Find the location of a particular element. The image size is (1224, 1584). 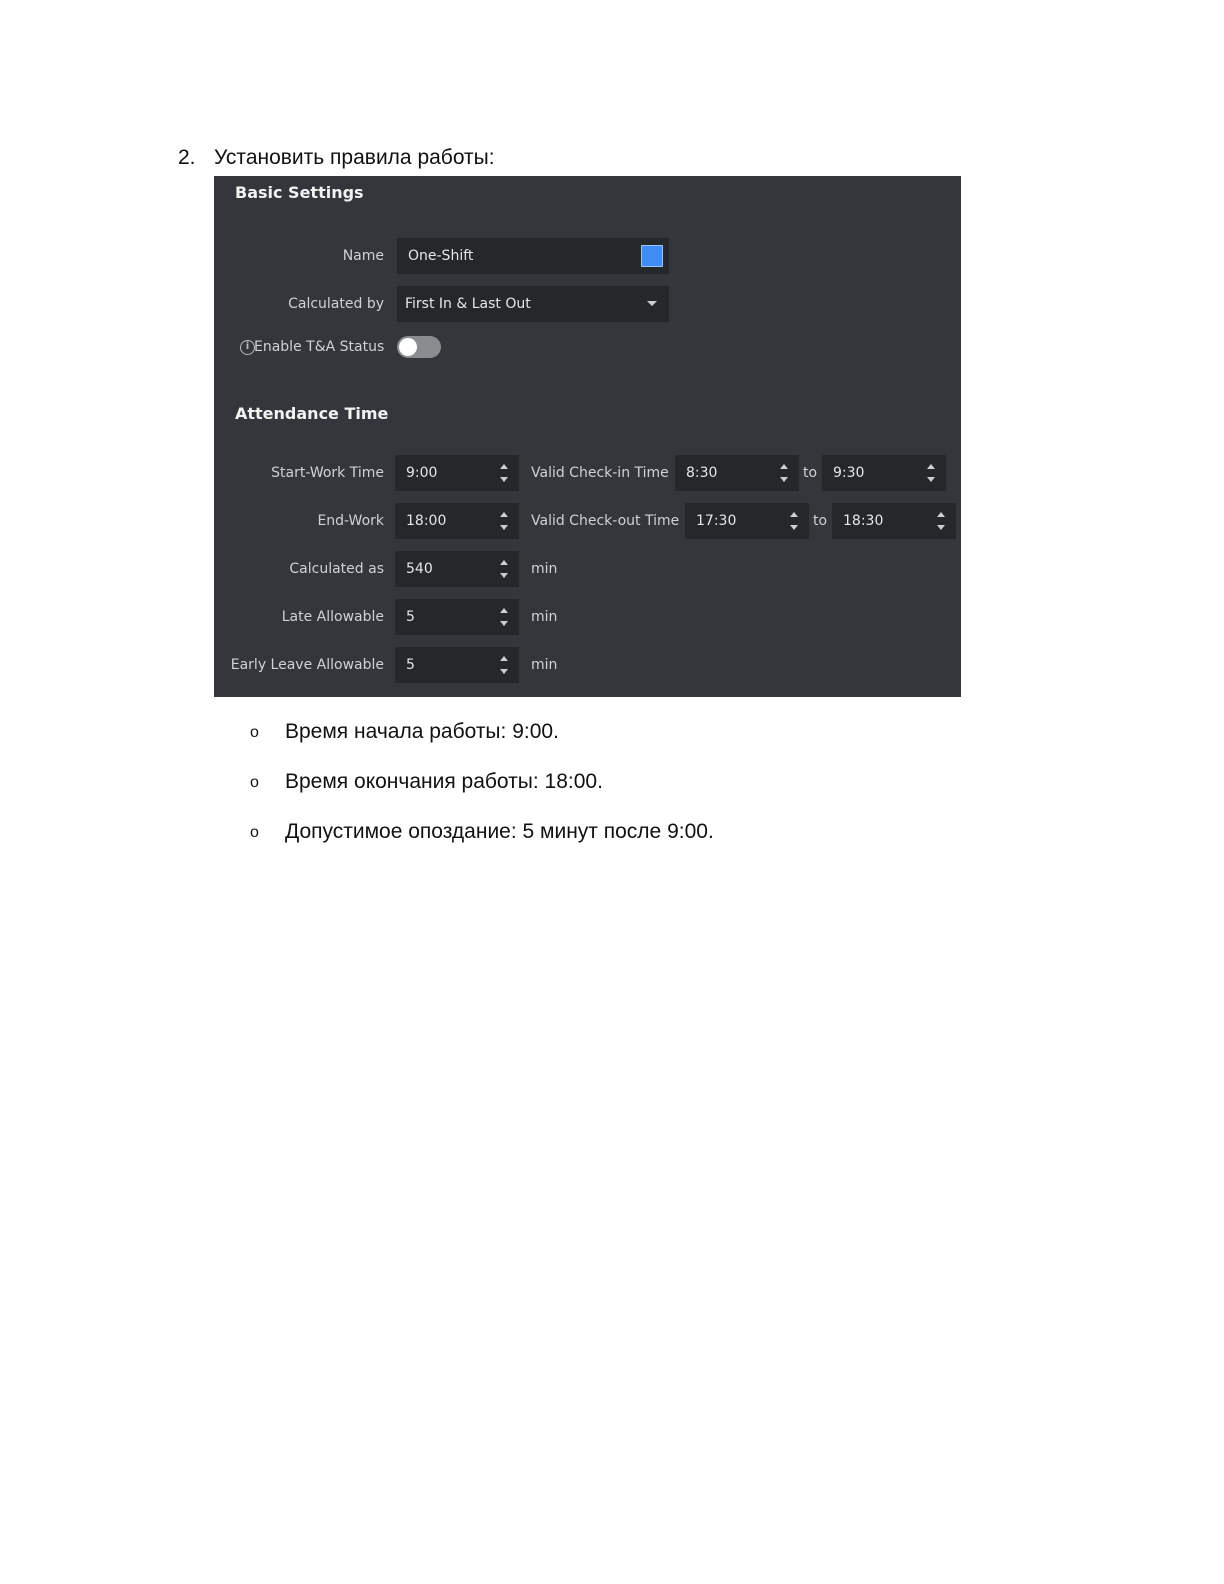

end-work-value: 18:00 is located at coordinates (426, 521).